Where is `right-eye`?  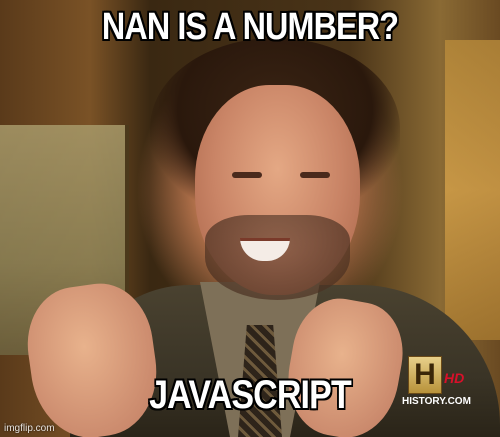
right-eye is located at coordinates (315, 175).